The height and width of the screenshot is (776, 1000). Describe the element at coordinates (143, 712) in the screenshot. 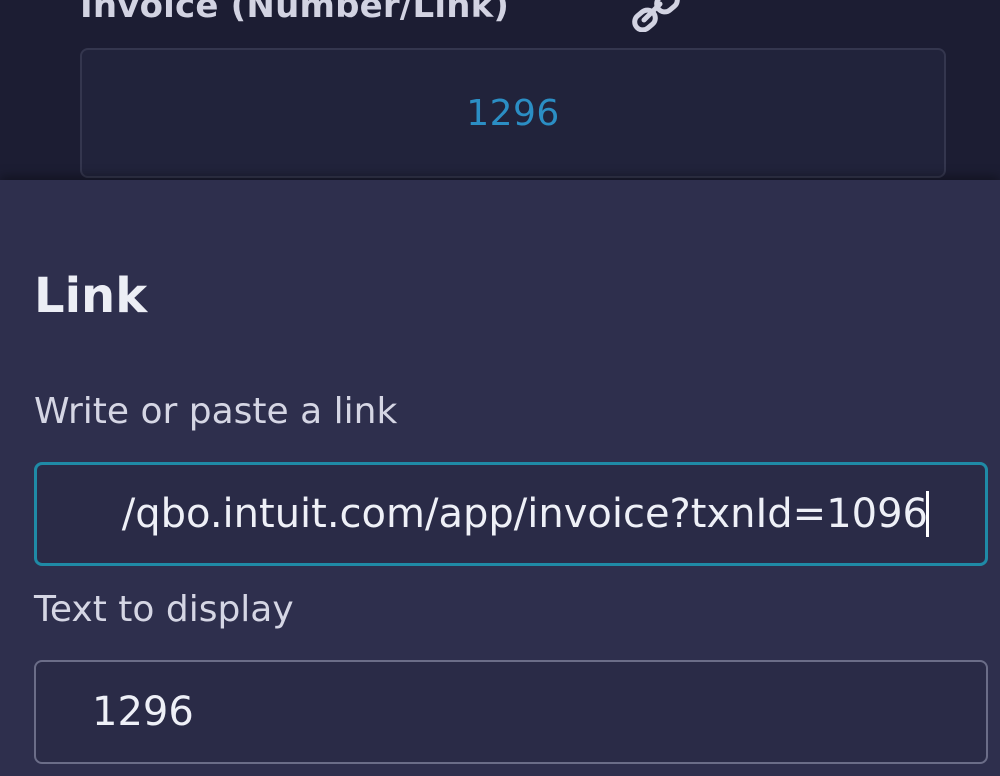

I see `display-text-value: 1296` at that location.